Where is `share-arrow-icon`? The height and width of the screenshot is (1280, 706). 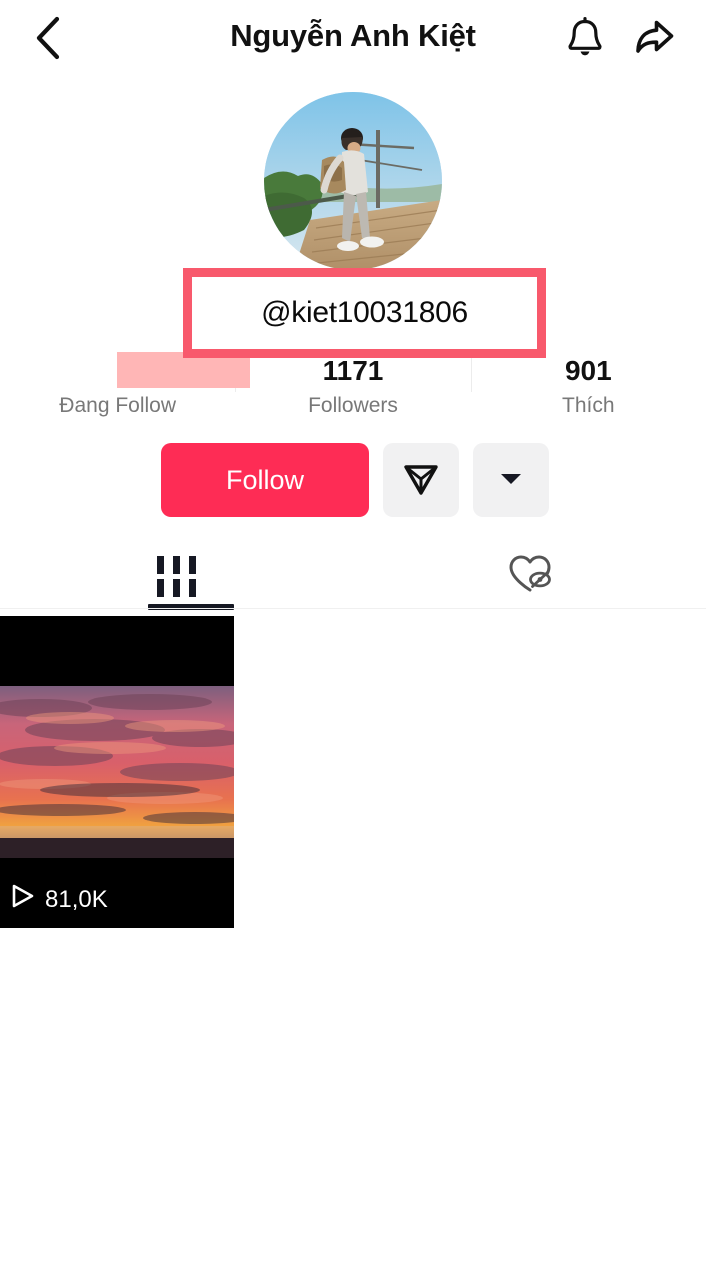
share-arrow-icon is located at coordinates (654, 40).